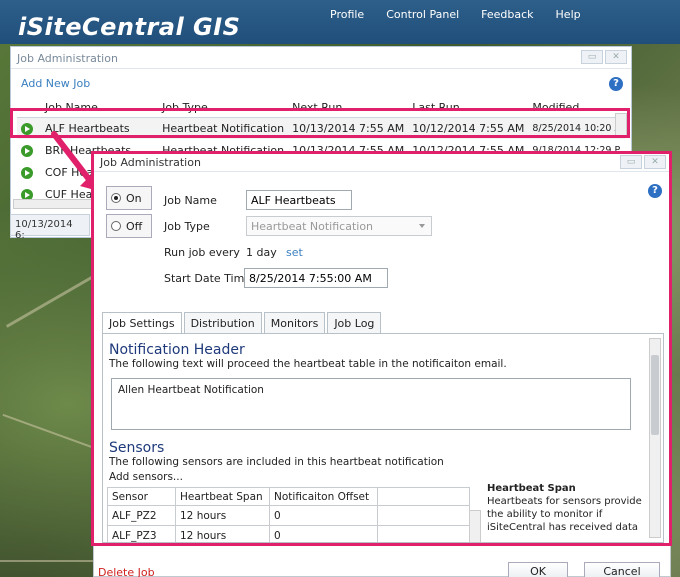 The width and height of the screenshot is (680, 577). I want to click on help-link: Help, so click(568, 14).